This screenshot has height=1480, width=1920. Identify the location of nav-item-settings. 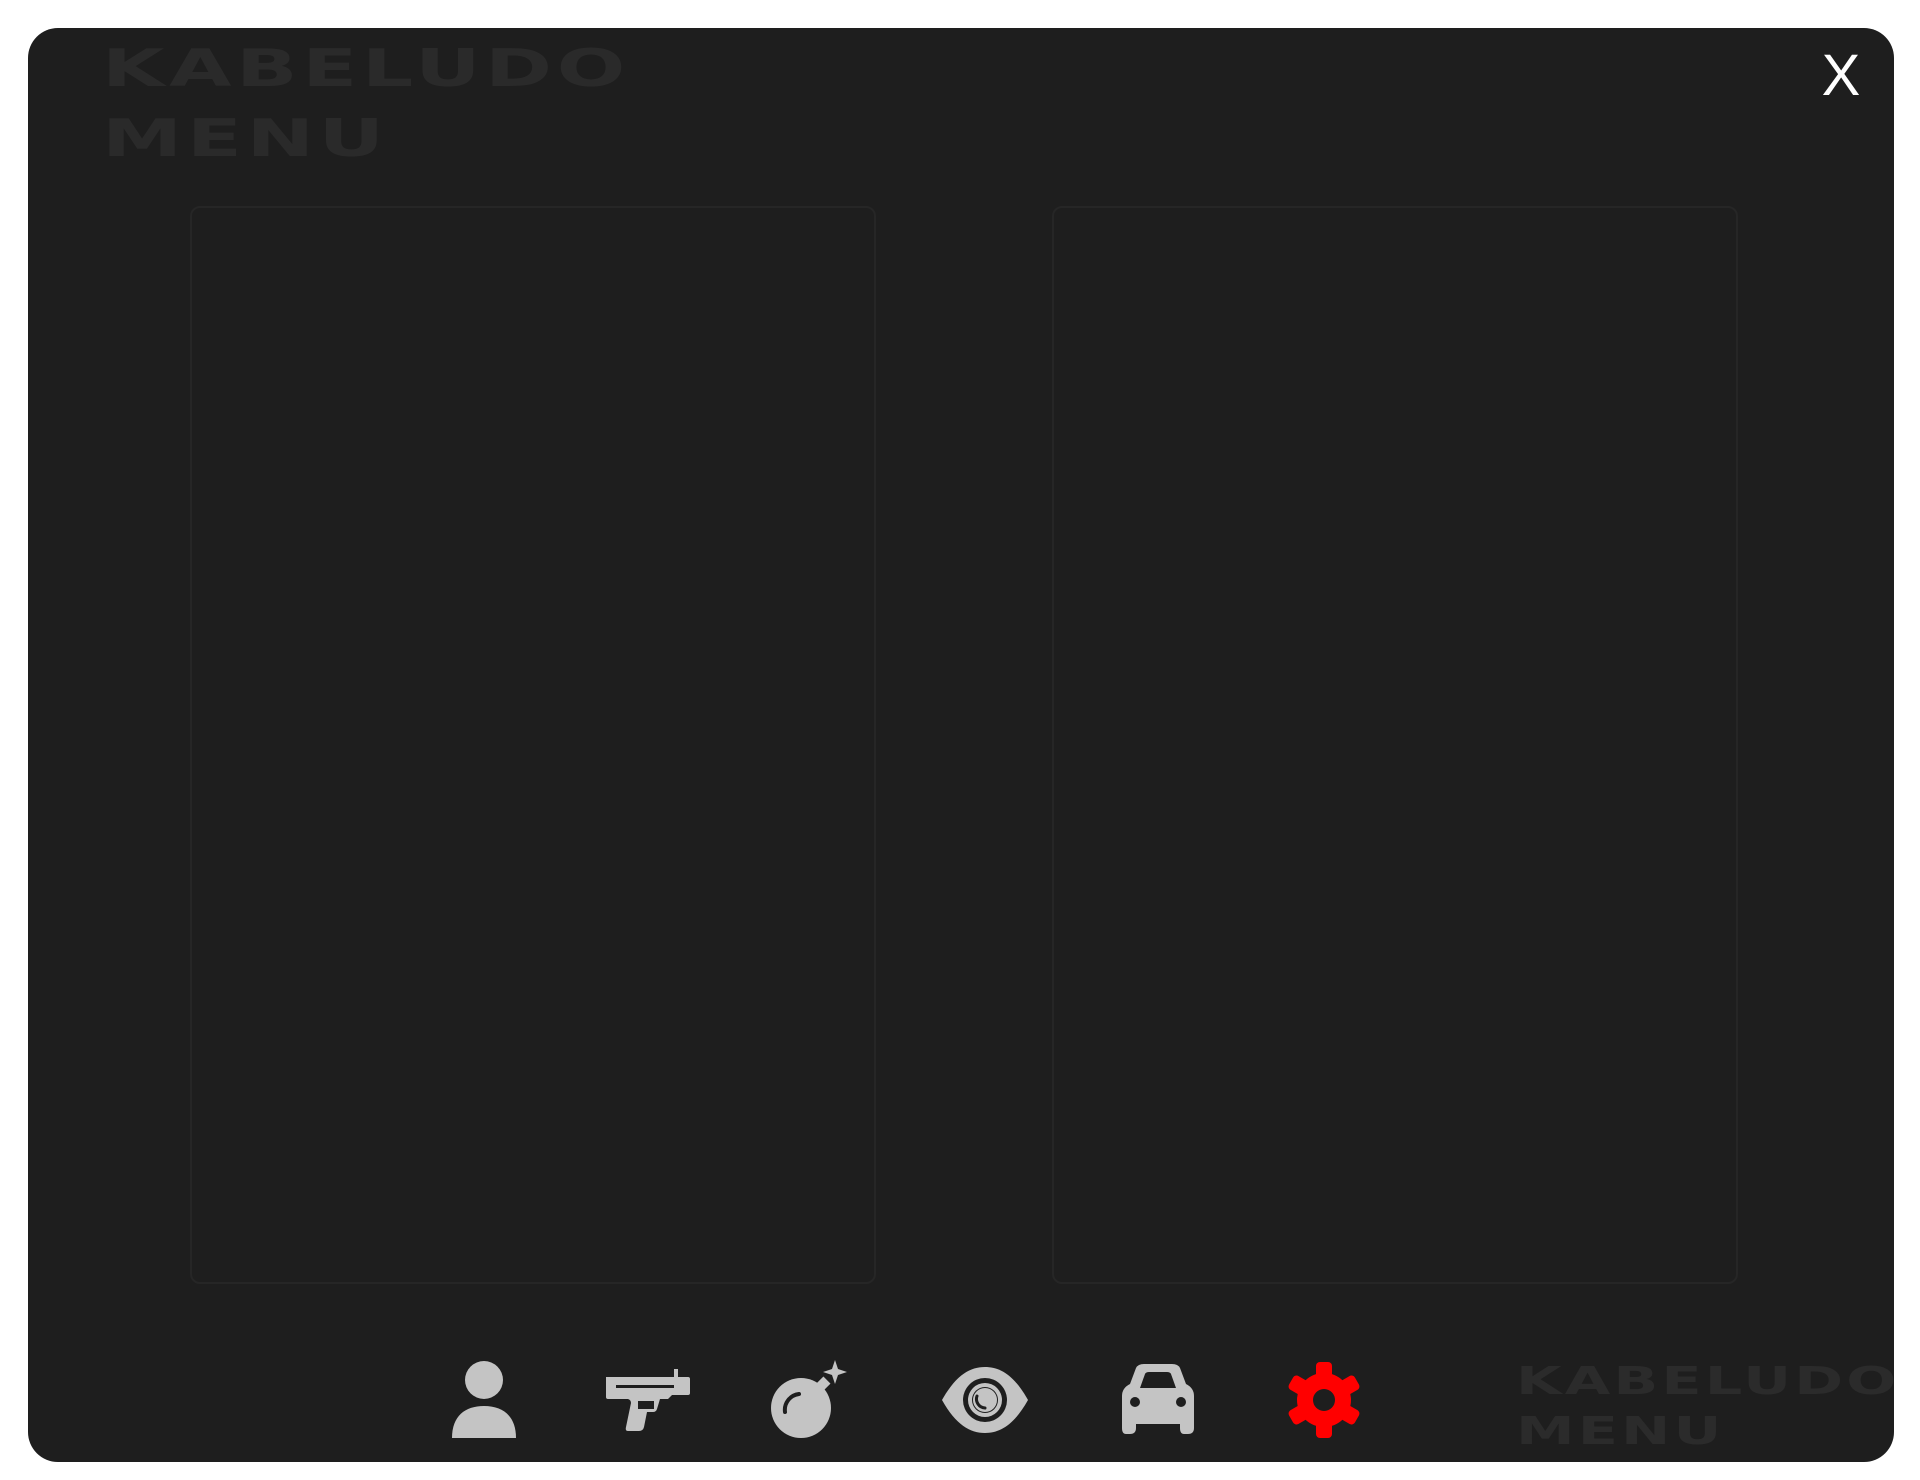
(1324, 1400).